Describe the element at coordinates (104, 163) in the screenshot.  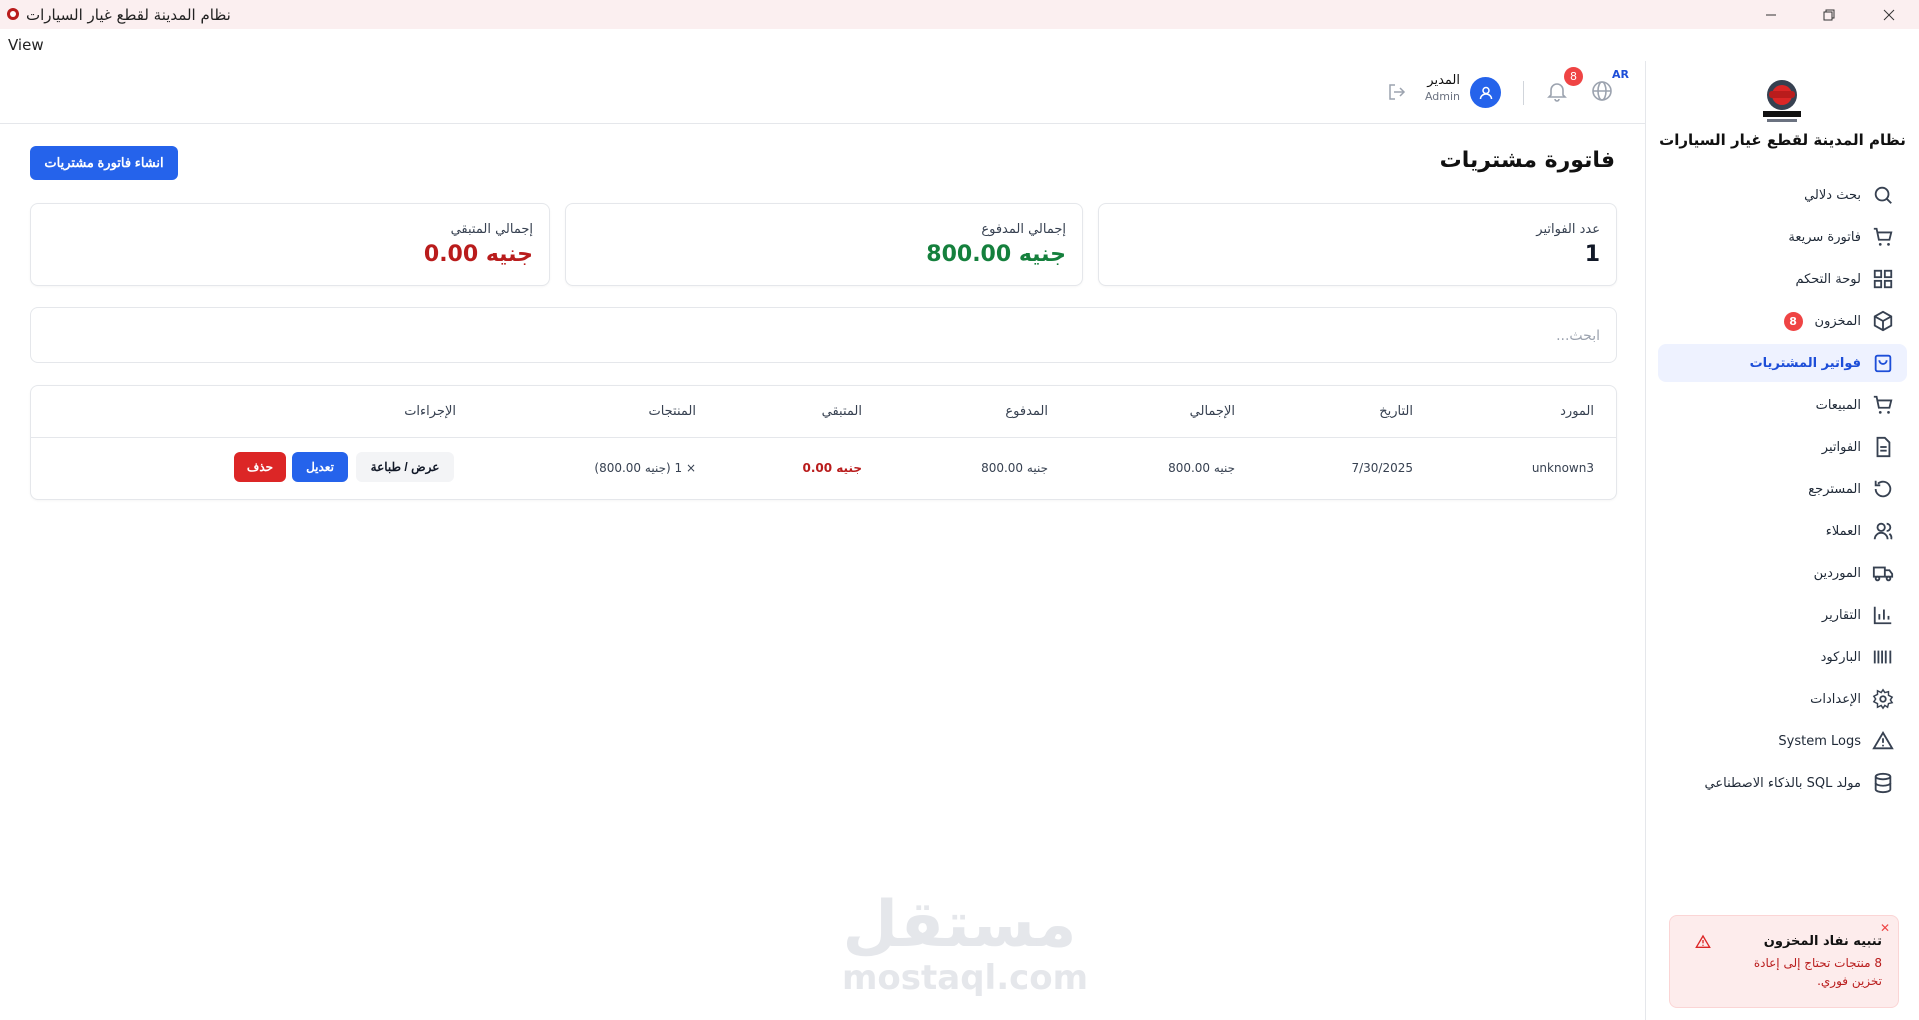
I see `create-purchase-invoice-button: انشاء فاتورة مشتريات` at that location.